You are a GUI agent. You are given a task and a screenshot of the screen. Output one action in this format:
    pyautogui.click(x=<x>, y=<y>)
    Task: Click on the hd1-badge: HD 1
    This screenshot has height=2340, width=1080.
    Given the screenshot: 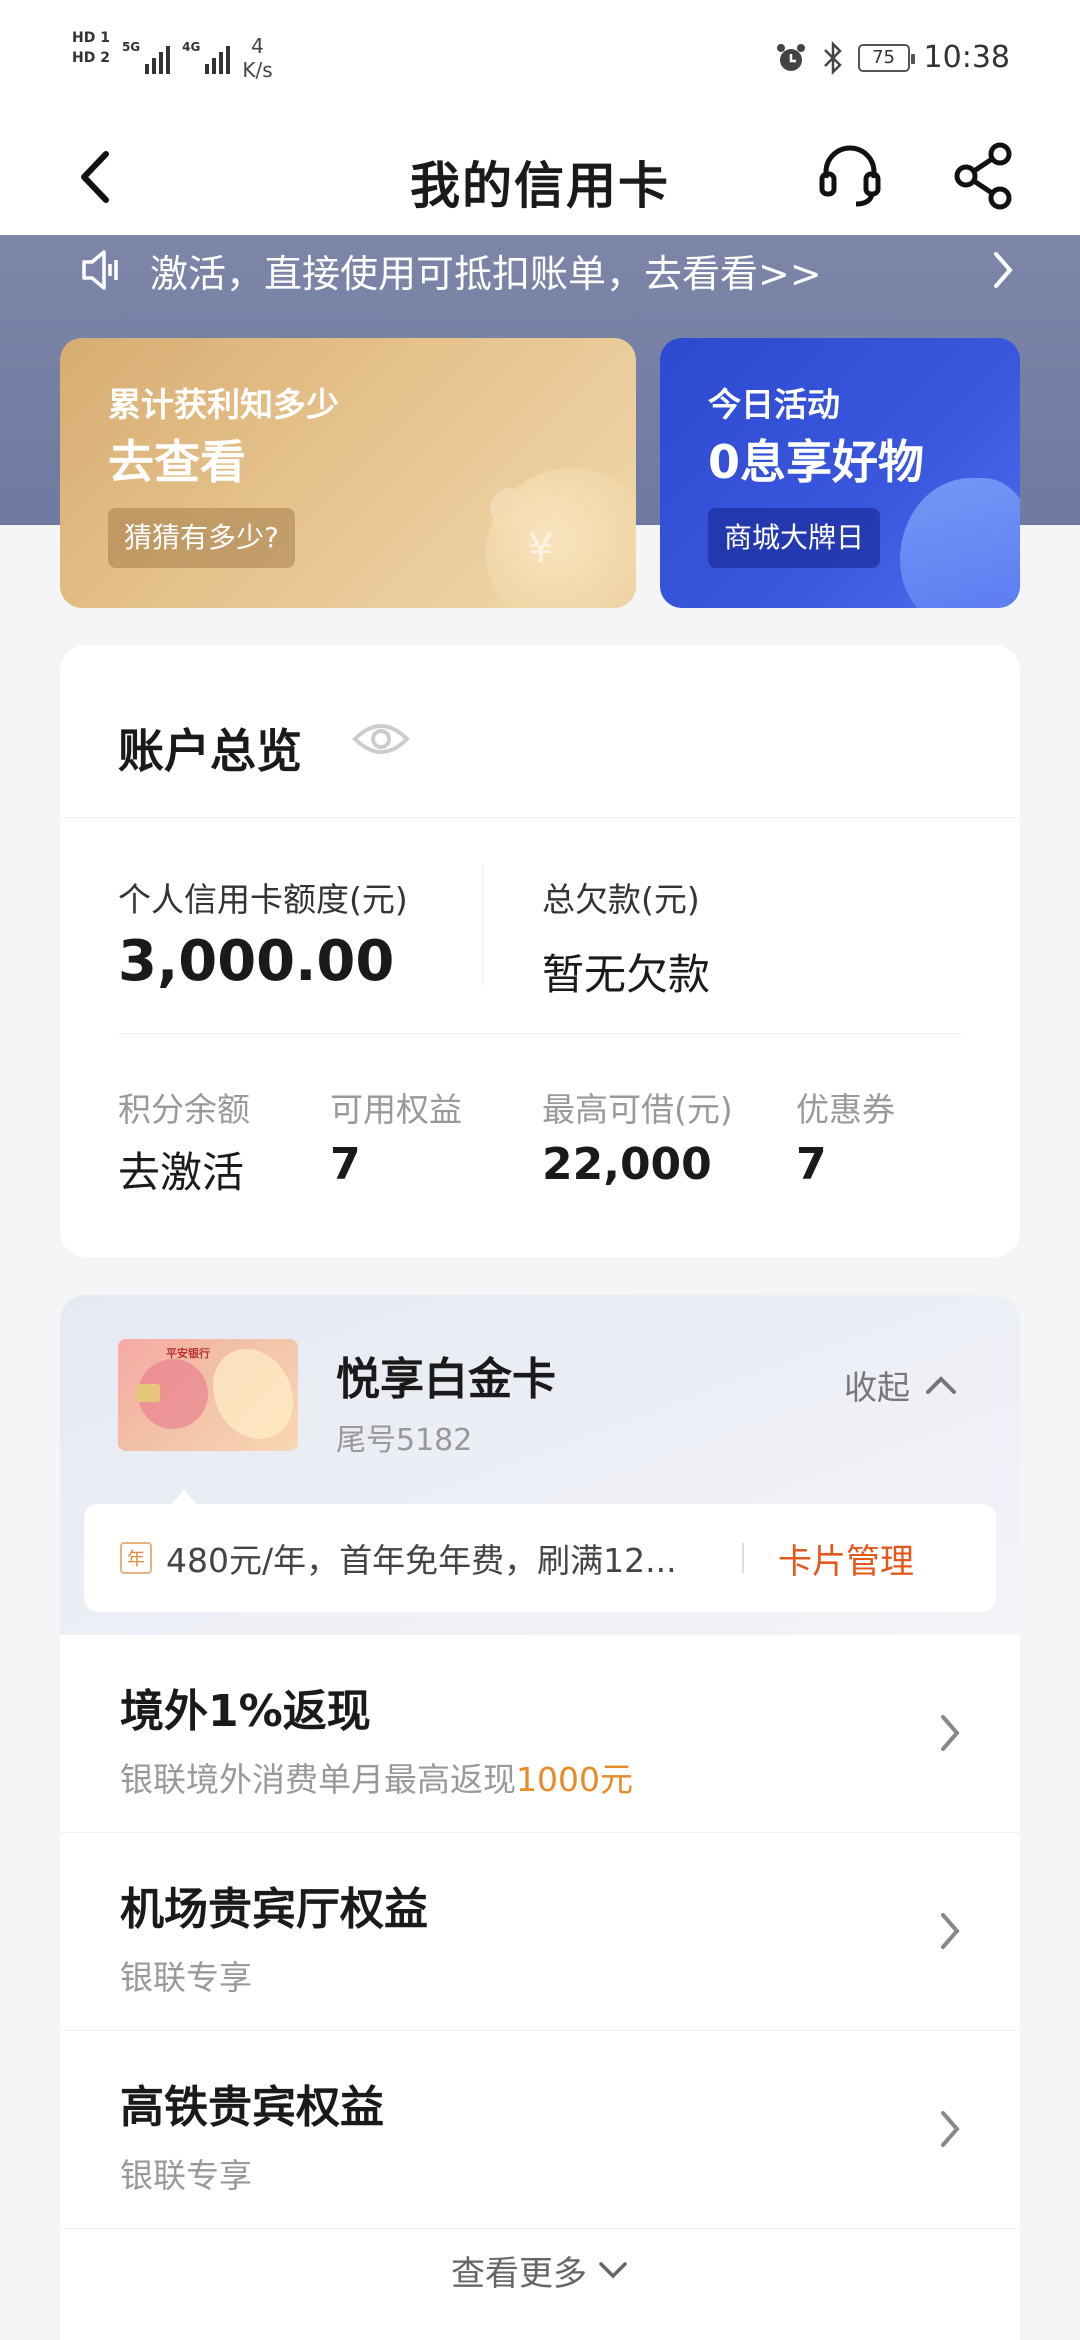 What is the action you would take?
    pyautogui.click(x=91, y=38)
    